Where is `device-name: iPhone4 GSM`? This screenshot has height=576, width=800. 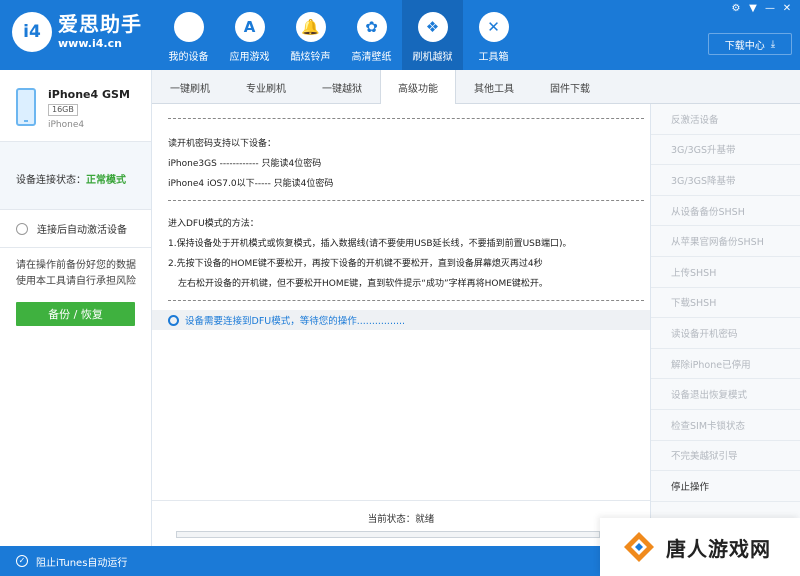
device-name: iPhone4 GSM is located at coordinates (89, 94).